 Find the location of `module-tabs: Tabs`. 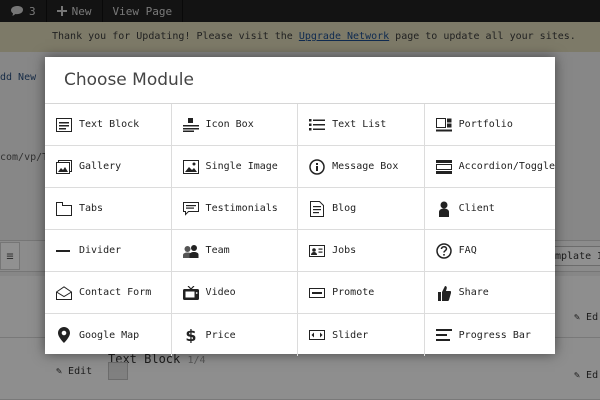

module-tabs: Tabs is located at coordinates (108, 209).